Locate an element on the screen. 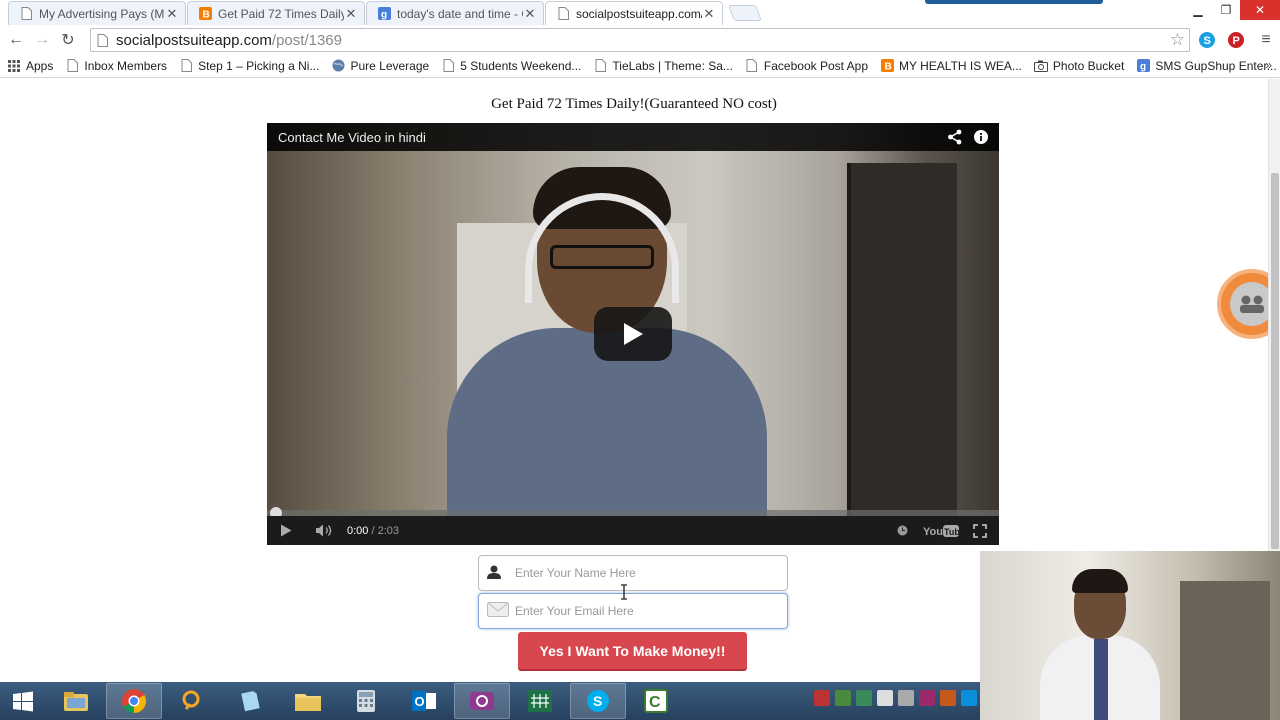 This screenshot has height=720, width=1280. video-time-current: 0:00 is located at coordinates (358, 530).